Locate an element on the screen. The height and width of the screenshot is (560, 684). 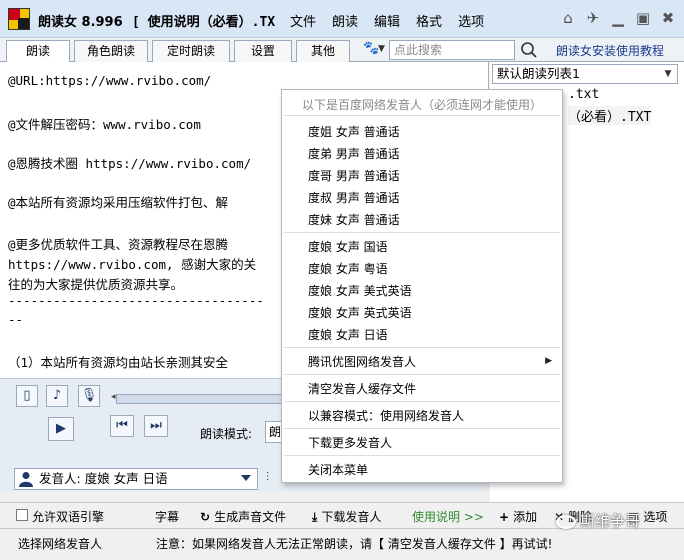
menu-item-close: 关闭本菜单 is located at coordinates (338, 469).